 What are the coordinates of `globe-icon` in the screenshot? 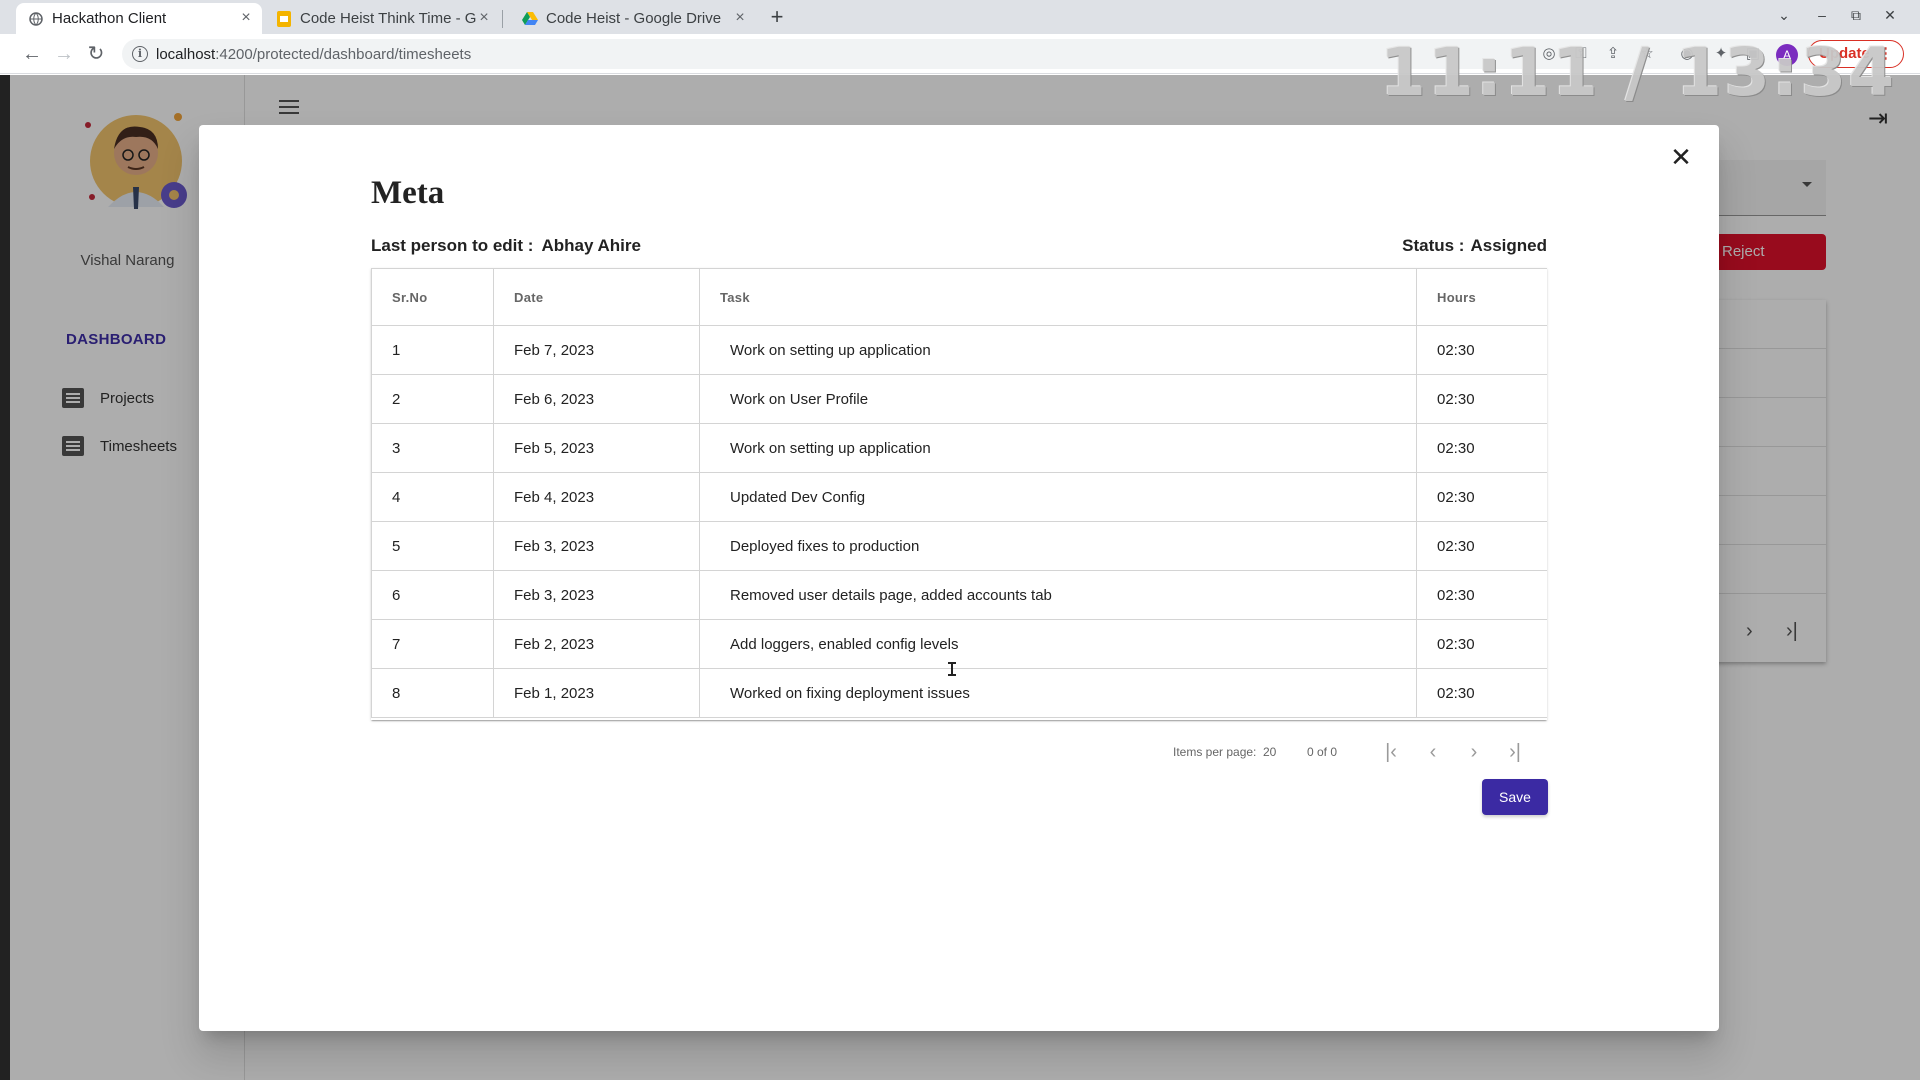 It's located at (36, 19).